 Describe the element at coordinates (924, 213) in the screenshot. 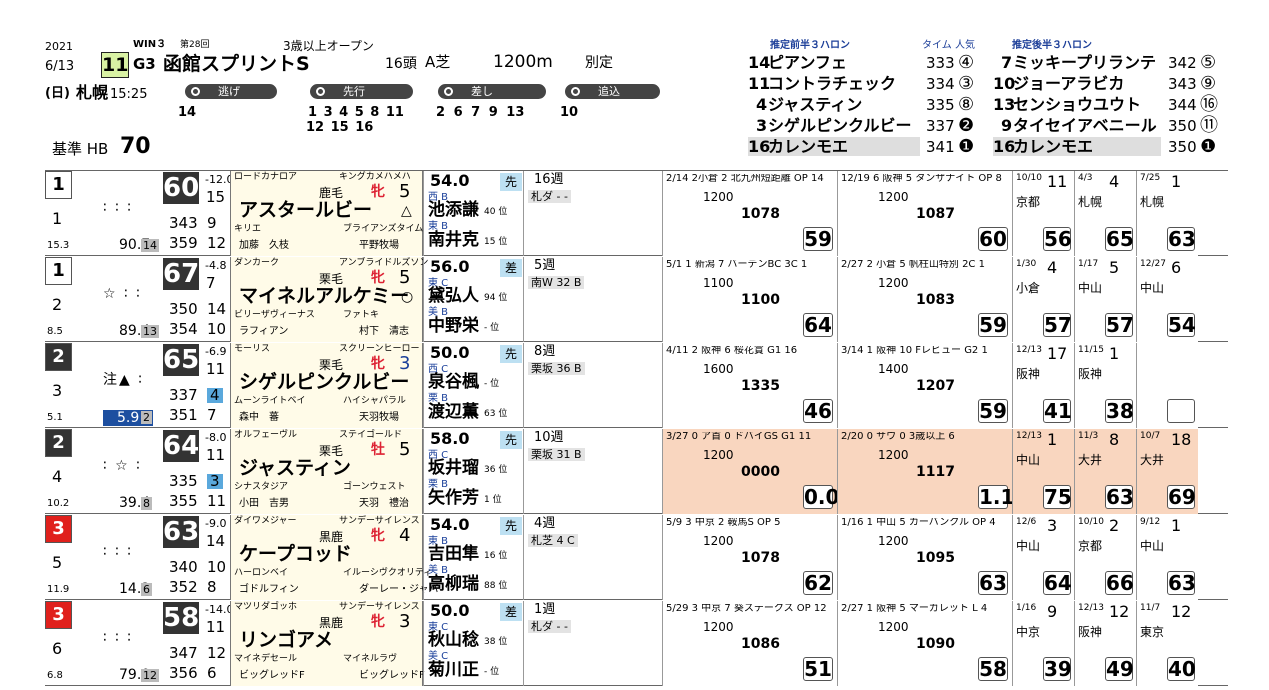

I see `recent-race: 12/19 6 阪神 5 タンザナイト OP 8 1200 1087 60` at that location.